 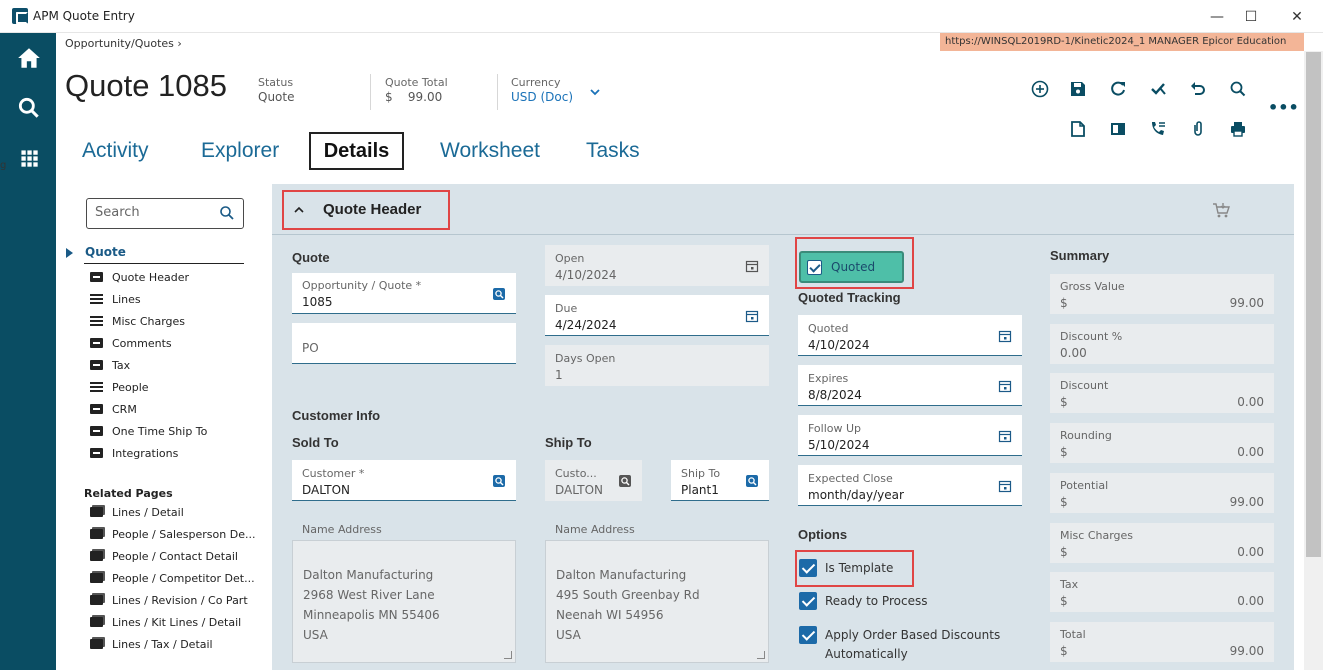 What do you see at coordinates (137, 513) in the screenshot?
I see `related-page-link: Lines / Detail` at bounding box center [137, 513].